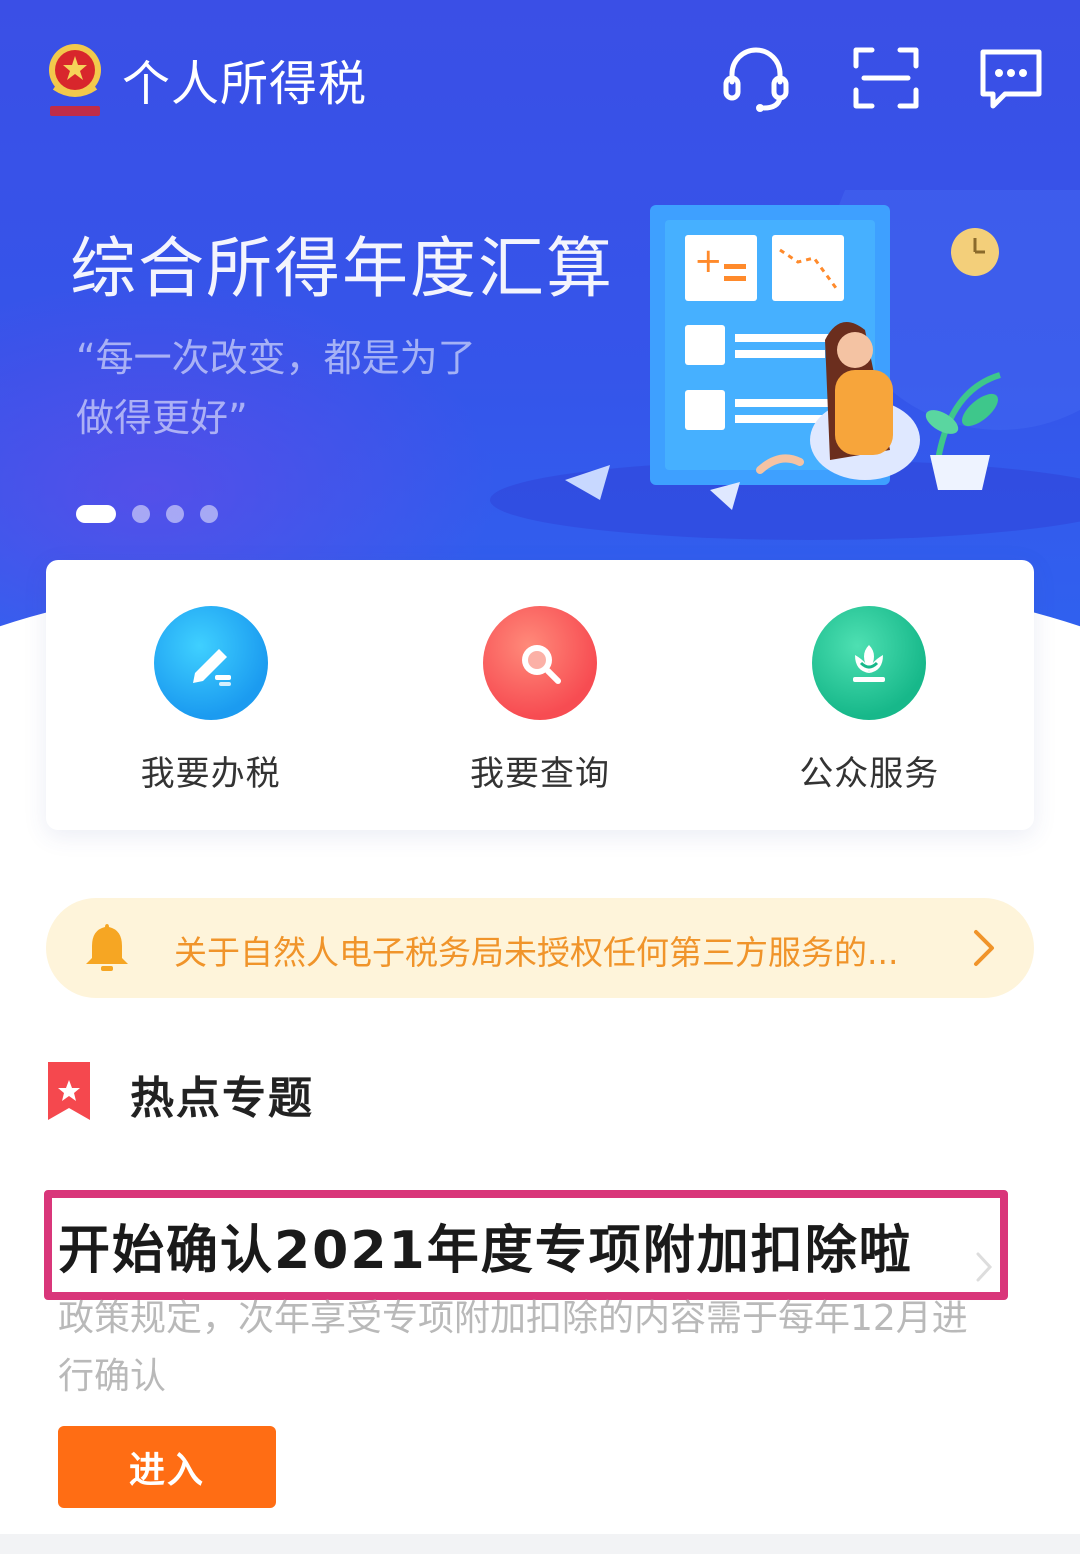  Describe the element at coordinates (539, 774) in the screenshot. I see `service-label: 我要查询` at that location.